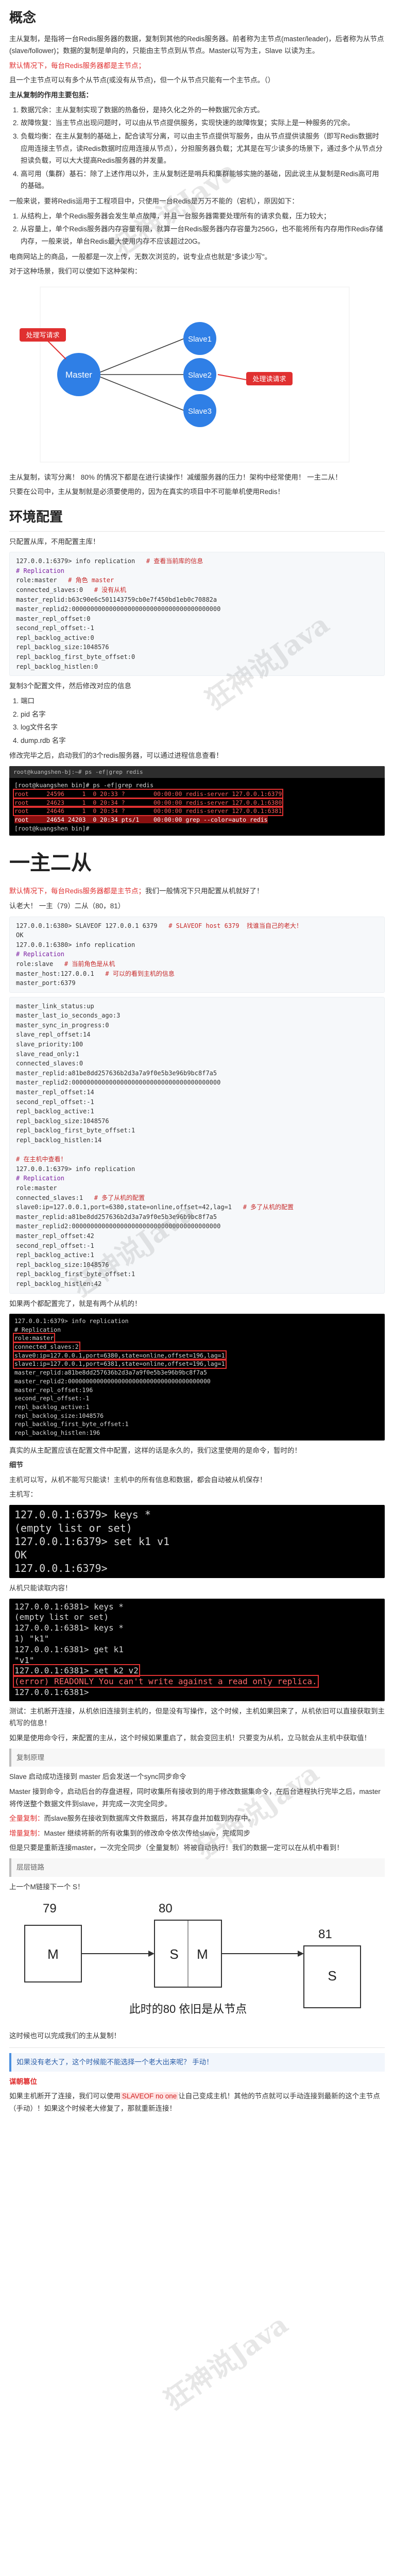 This screenshot has height=2576, width=394. What do you see at coordinates (140, 256) in the screenshot?
I see `intro-paragraph: 电商网站上的商品，一般都是一次上传，无数次浏览的，说专业点也就是"多读少写"。` at bounding box center [140, 256].